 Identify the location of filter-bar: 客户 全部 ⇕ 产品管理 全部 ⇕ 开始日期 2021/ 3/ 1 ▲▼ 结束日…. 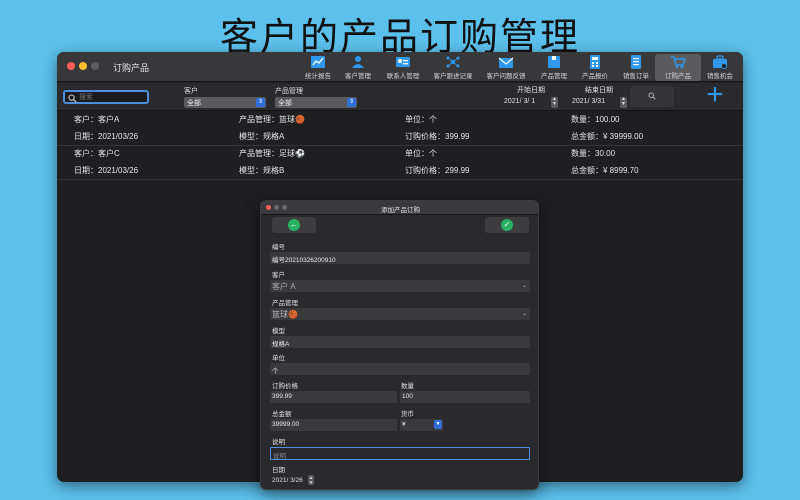
(400, 95).